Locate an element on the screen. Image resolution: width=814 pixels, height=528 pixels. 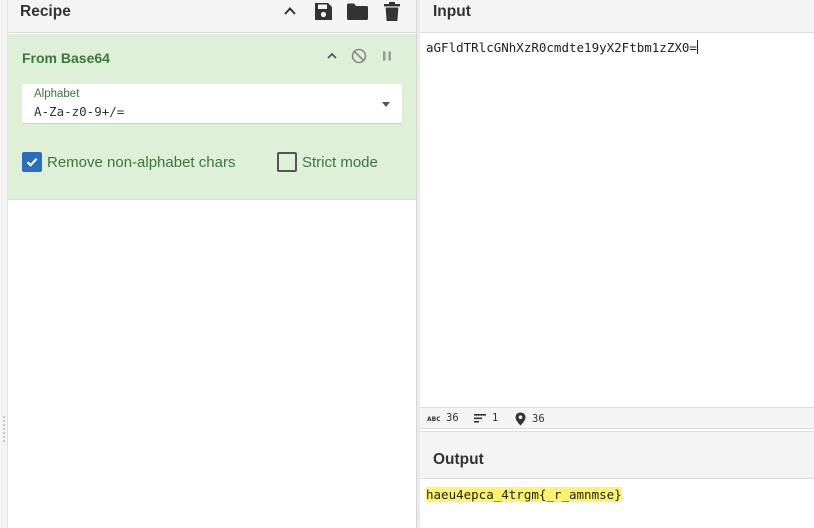
strict-mode-label: Strict mode is located at coordinates (340, 162).